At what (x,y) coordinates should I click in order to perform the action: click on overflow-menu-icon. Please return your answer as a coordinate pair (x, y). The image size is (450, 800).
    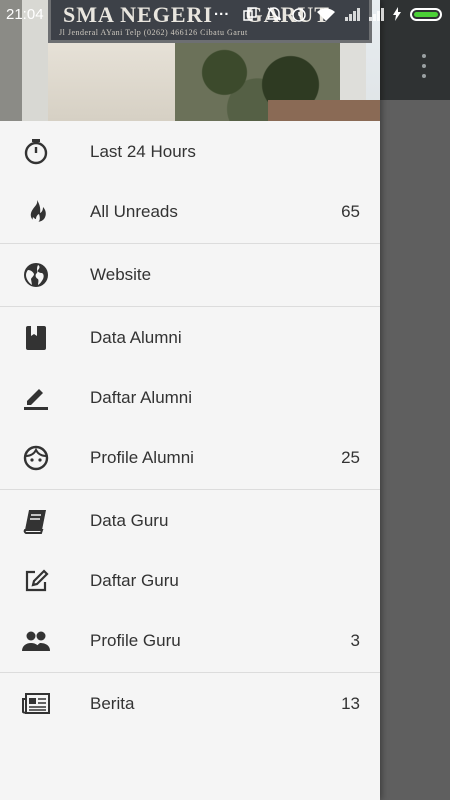
    Looking at the image, I should click on (424, 66).